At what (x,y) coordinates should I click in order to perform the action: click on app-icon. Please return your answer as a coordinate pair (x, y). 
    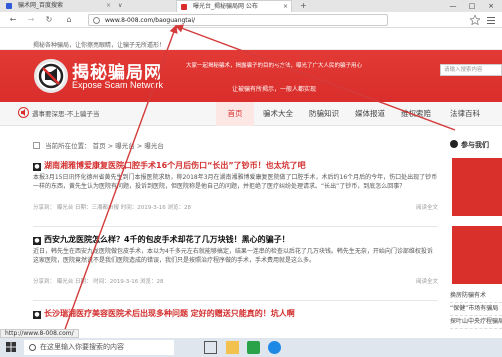
    Looking at the image, I should click on (253, 347).